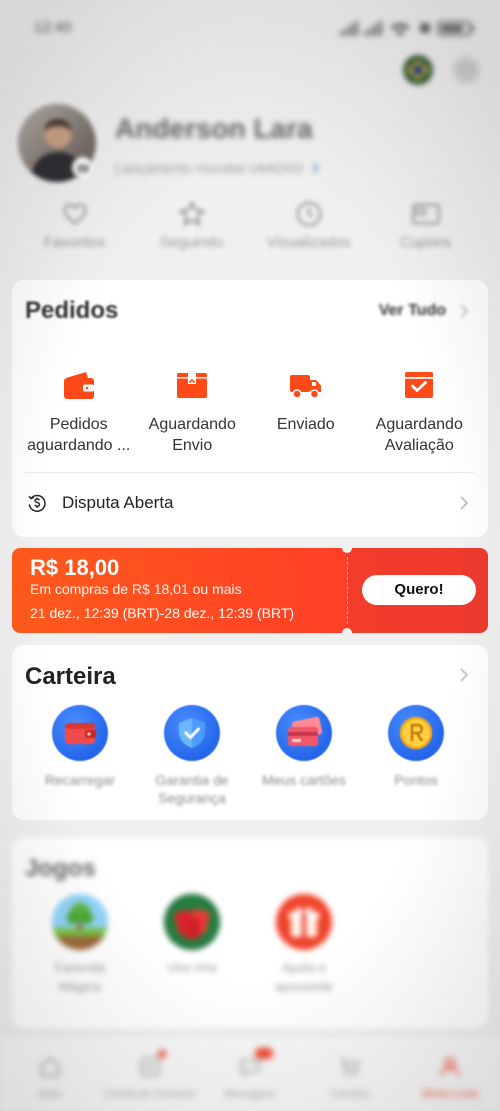 This screenshot has width=500, height=1111. I want to click on home-icon, so click(50, 1067).